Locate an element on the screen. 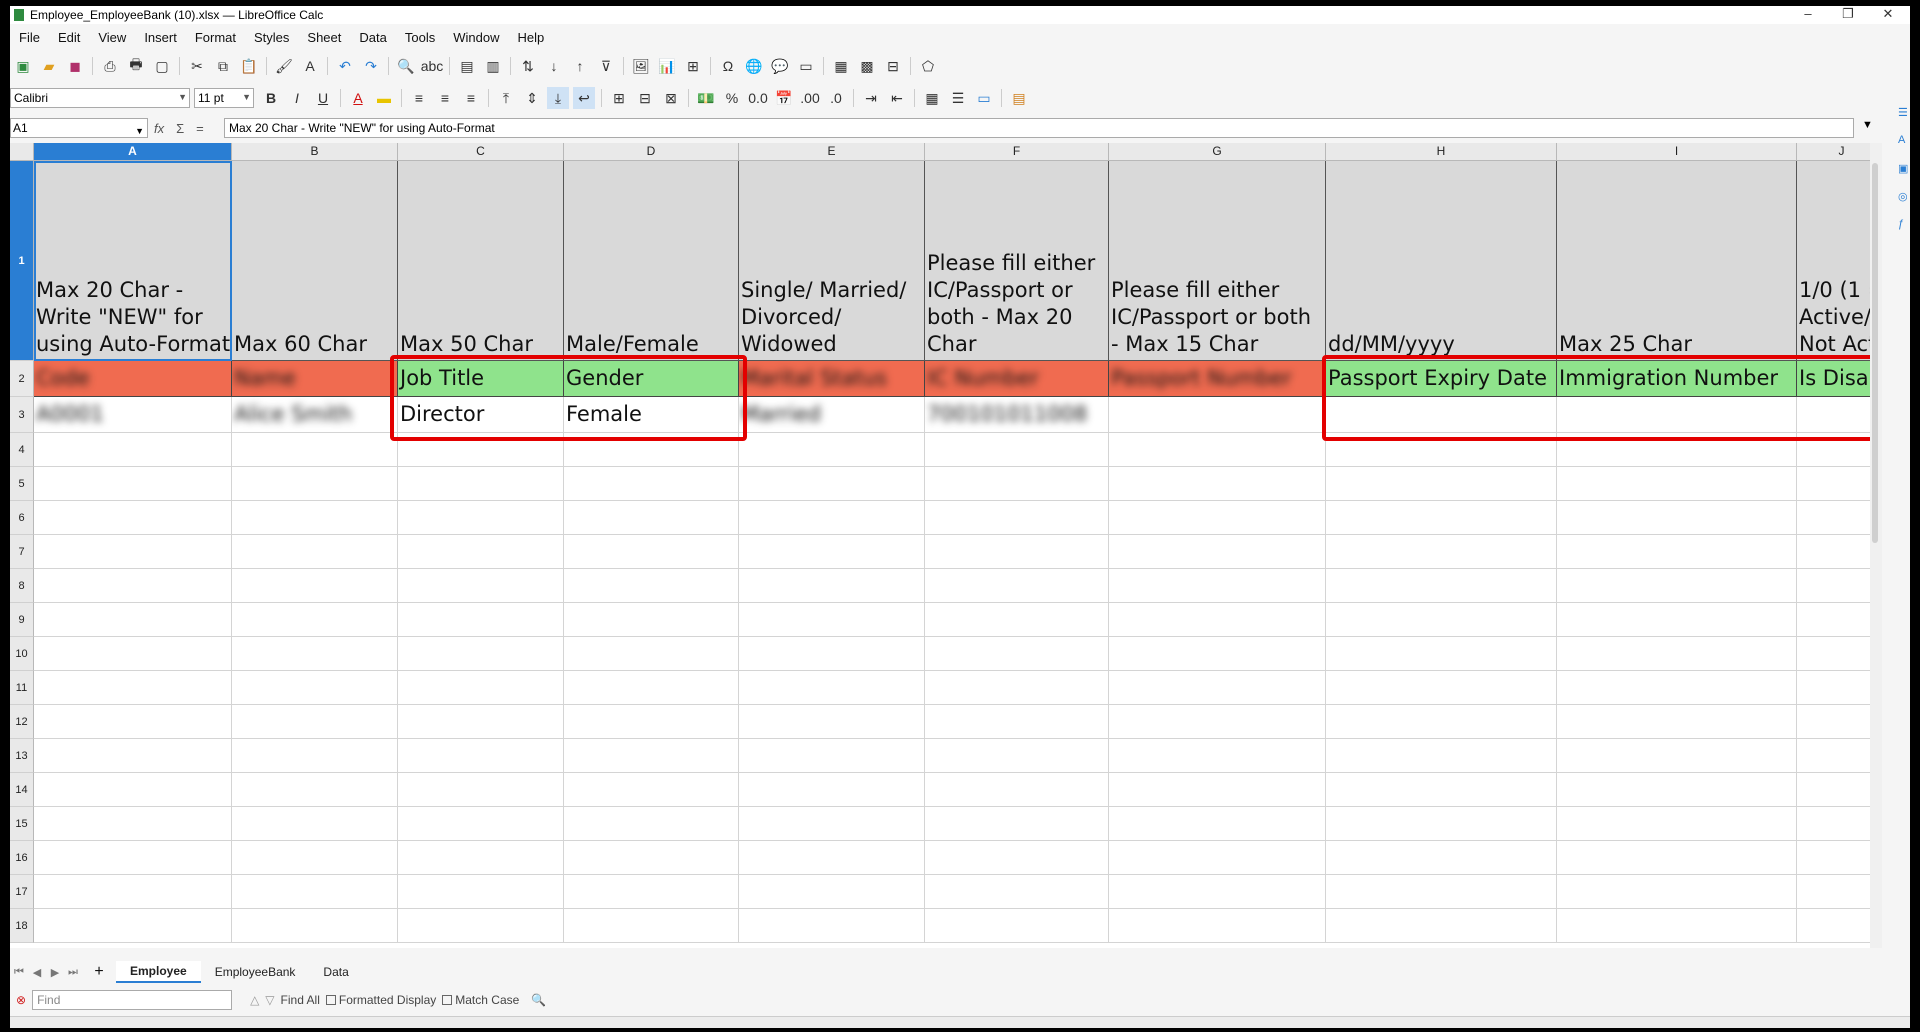 The height and width of the screenshot is (1032, 1920). cell-b3: Alice Smith is located at coordinates (315, 415).